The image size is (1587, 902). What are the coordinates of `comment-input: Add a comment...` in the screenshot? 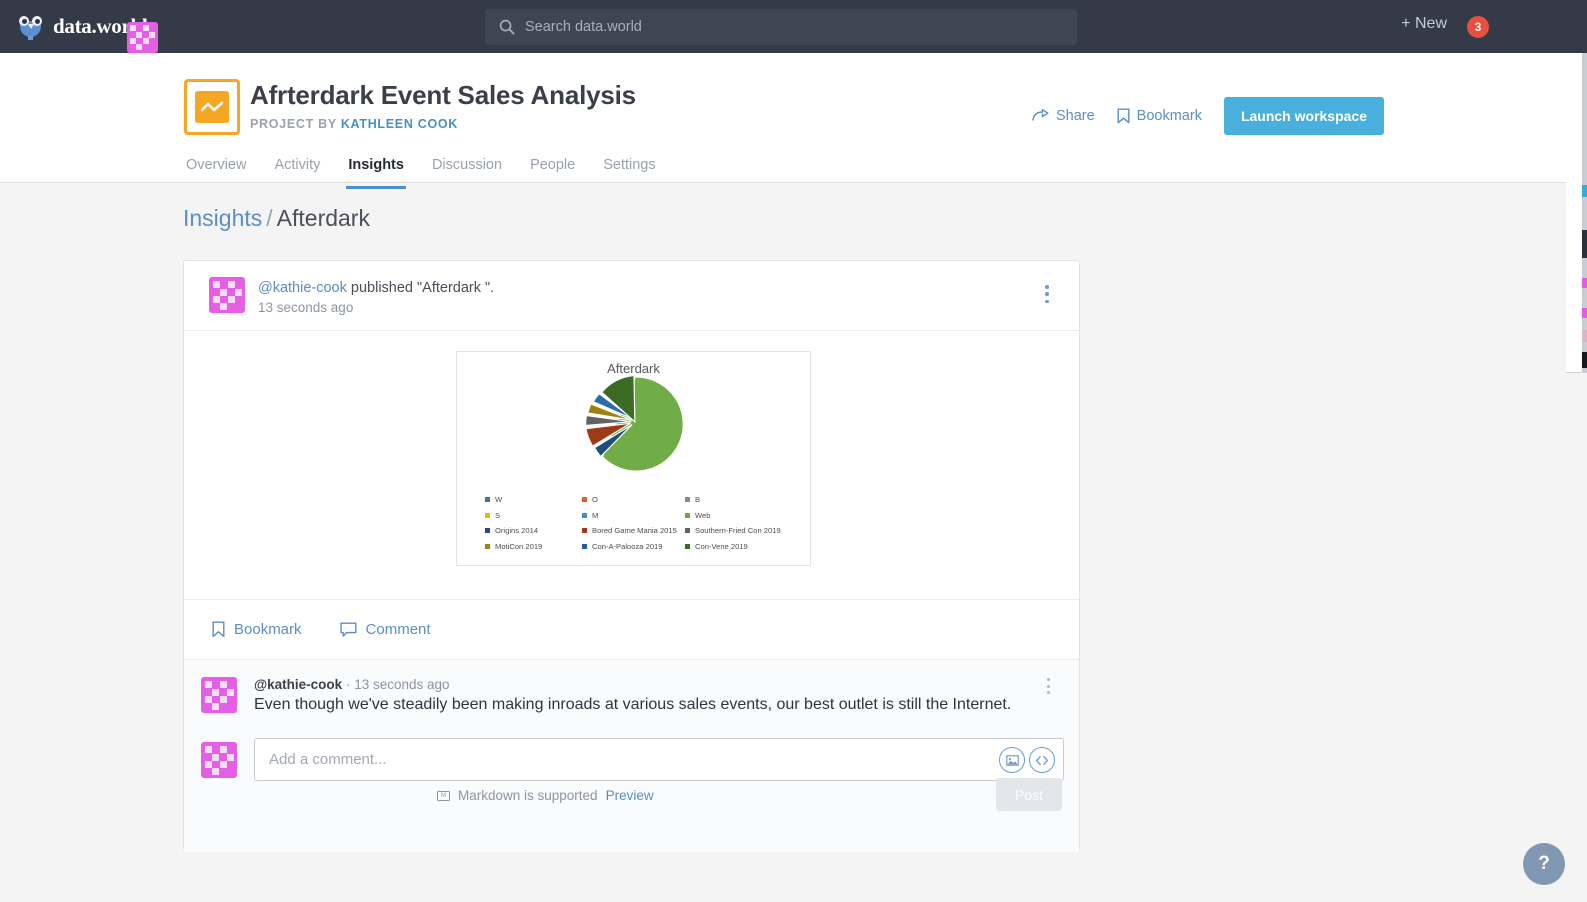 It's located at (659, 759).